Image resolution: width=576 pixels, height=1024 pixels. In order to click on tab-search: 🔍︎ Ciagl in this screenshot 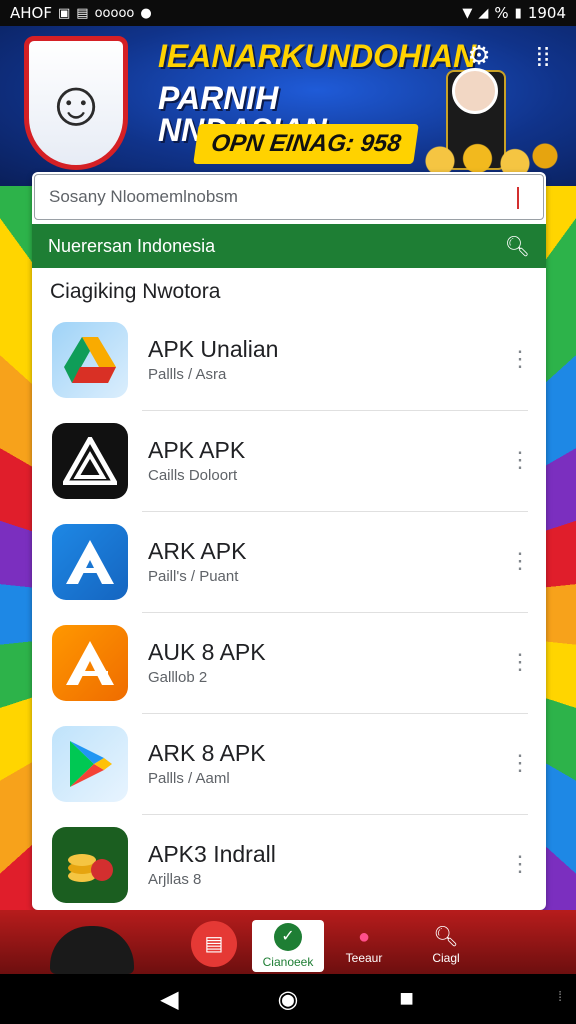, I will do `click(446, 946)`.